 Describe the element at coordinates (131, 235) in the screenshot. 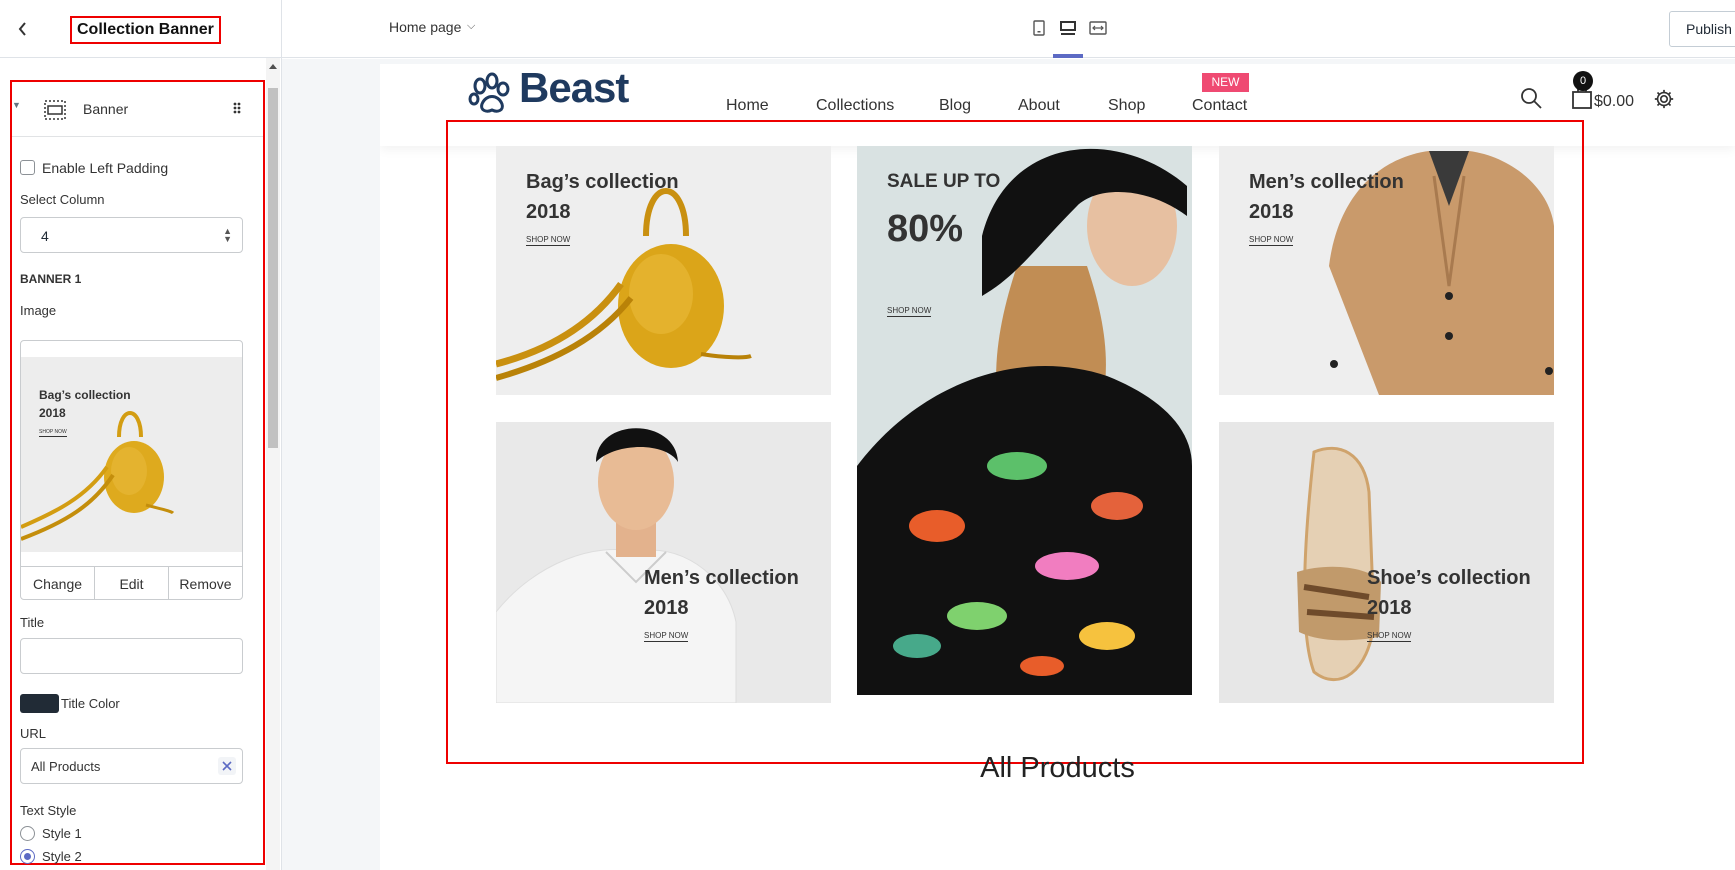

I see `select-column-dropdown: 4 ▲ ▼` at that location.